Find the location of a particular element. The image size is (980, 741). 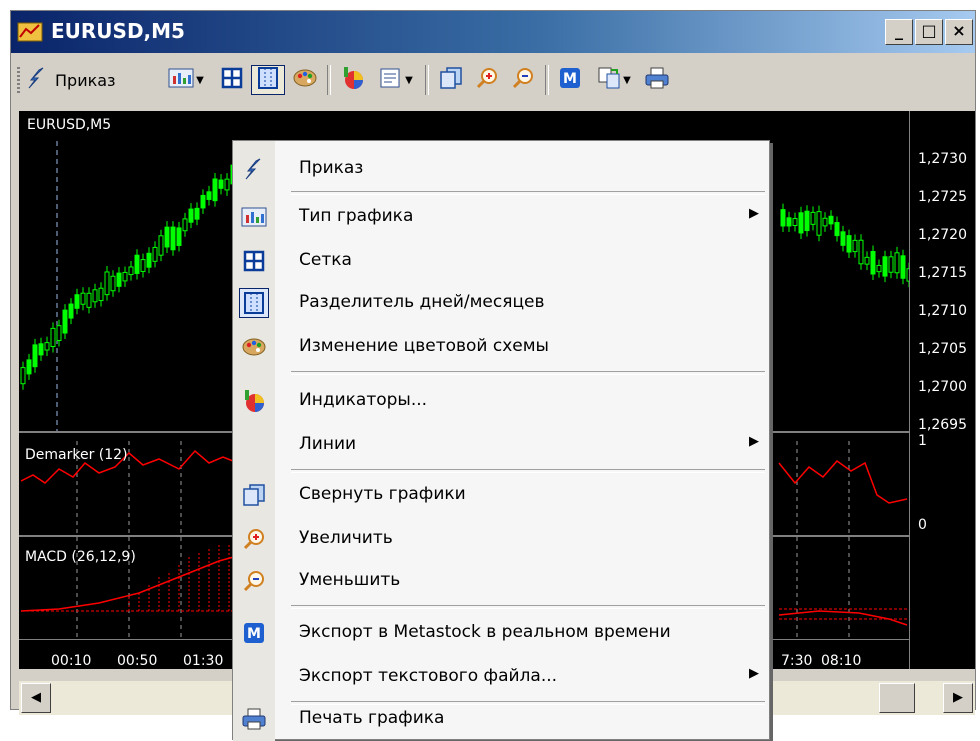

menu-item-chart-type: Тип графика ▶ is located at coordinates (501, 217).